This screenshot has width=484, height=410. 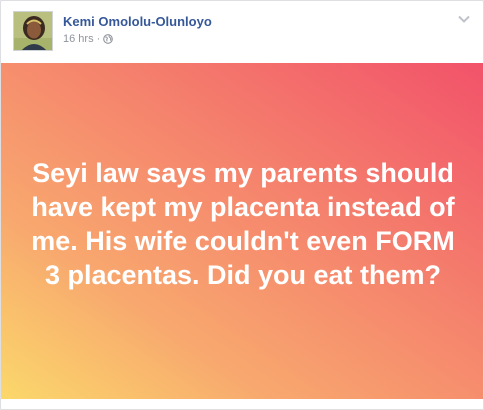 What do you see at coordinates (108, 39) in the screenshot?
I see `globe-icon` at bounding box center [108, 39].